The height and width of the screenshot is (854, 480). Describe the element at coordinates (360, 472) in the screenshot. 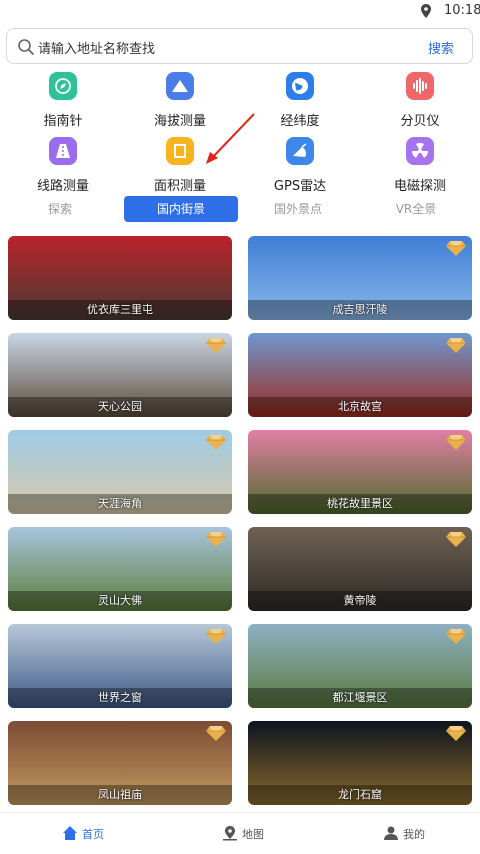

I see `place-card: 桃花故里景区` at that location.